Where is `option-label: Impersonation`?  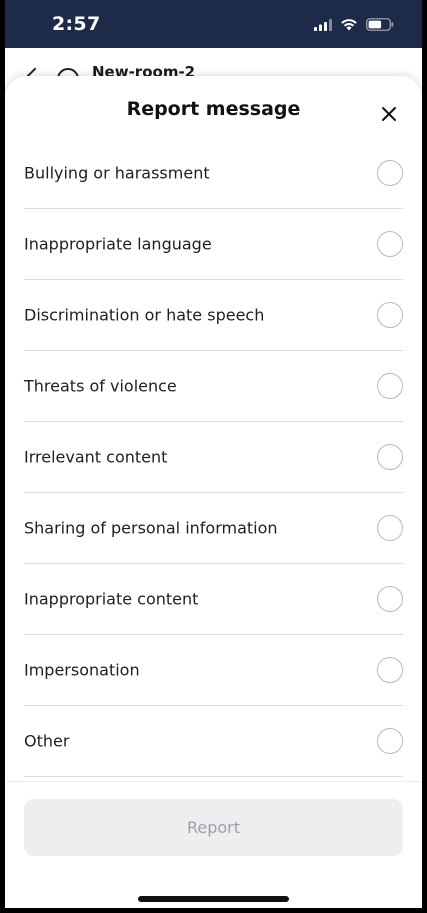
option-label: Impersonation is located at coordinates (82, 670).